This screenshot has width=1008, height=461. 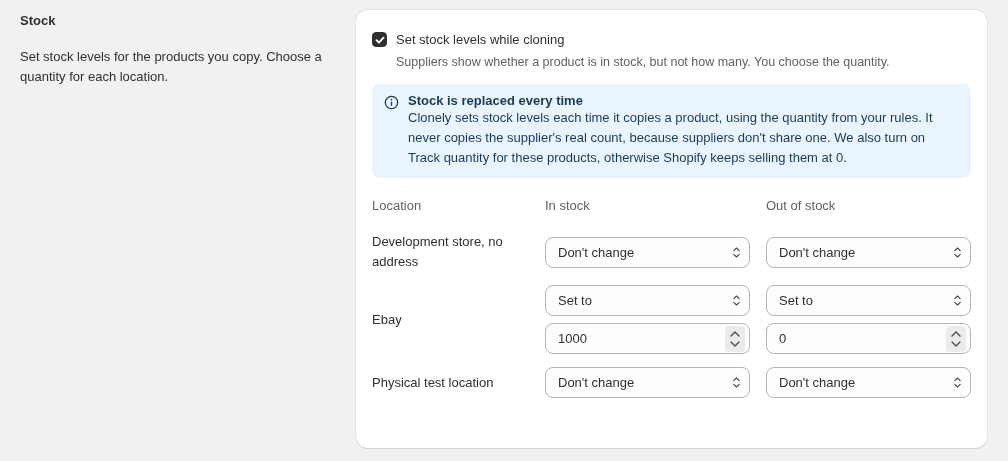 What do you see at coordinates (643, 62) in the screenshot?
I see `help-text: Suppliers show whether a product is in stock, but not how many. You choose the quantity.` at bounding box center [643, 62].